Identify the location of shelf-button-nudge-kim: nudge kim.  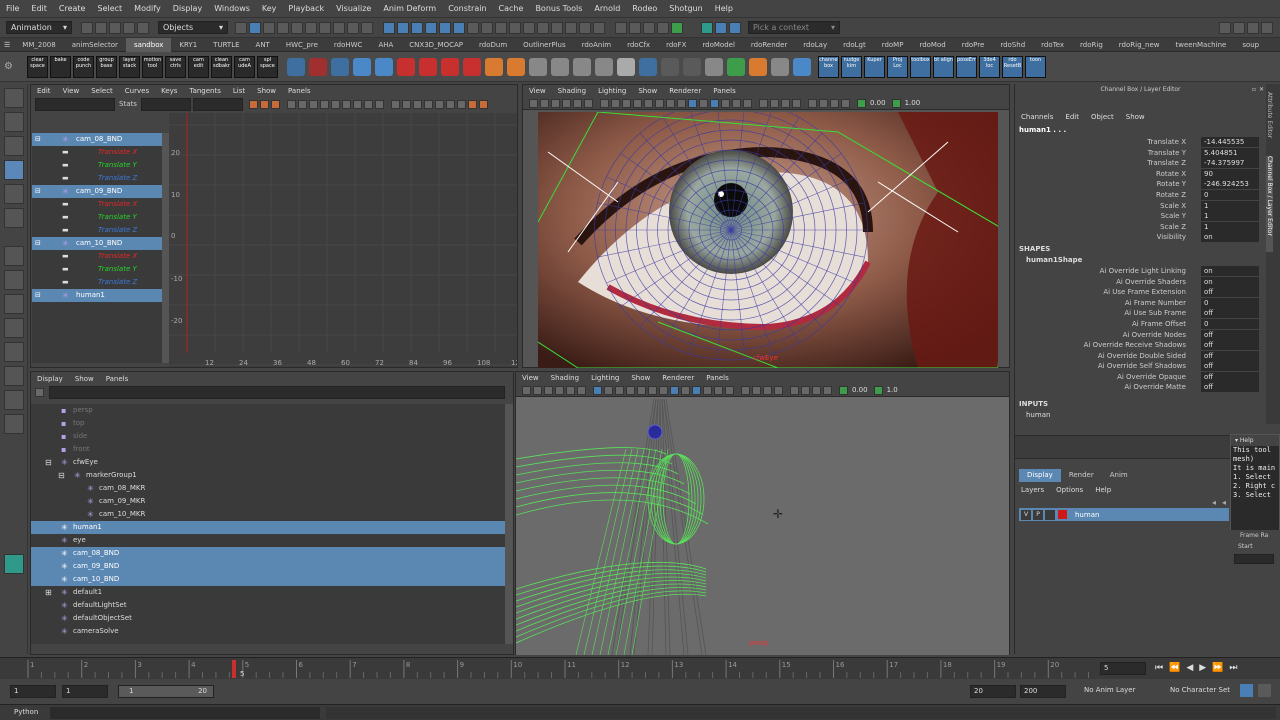
(851, 66).